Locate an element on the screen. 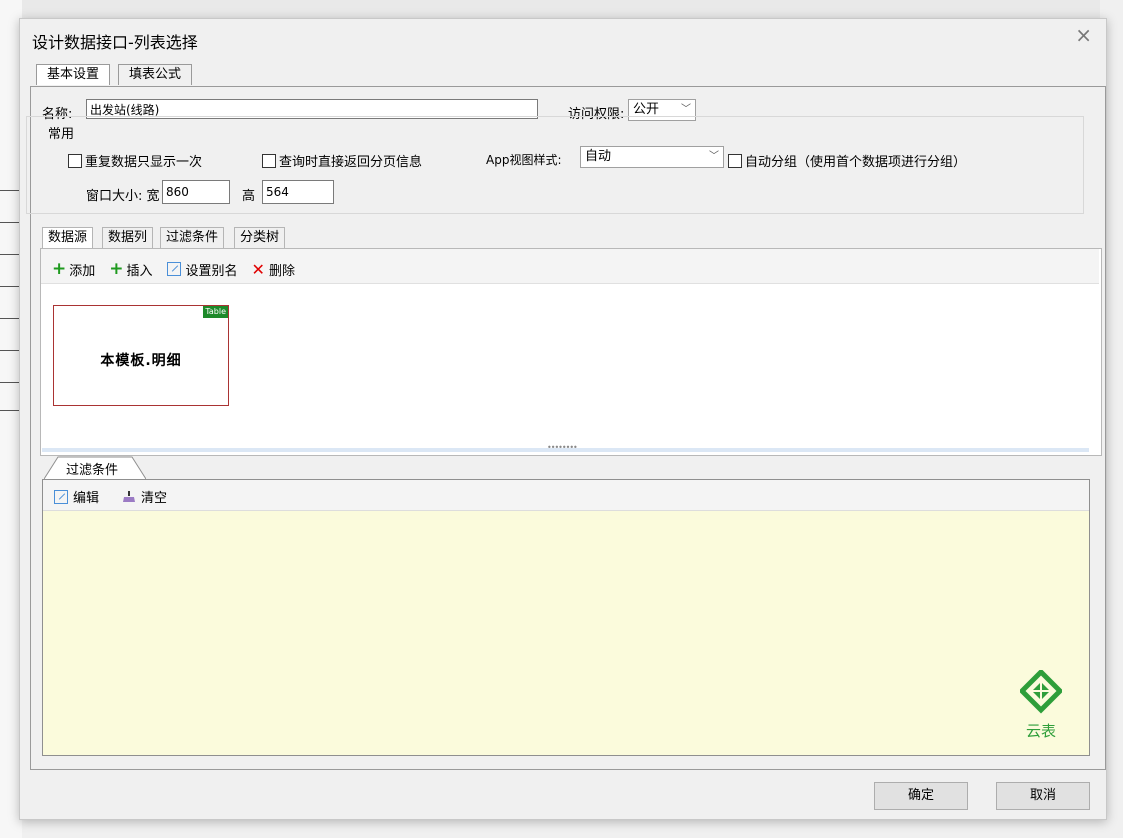 The height and width of the screenshot is (838, 1123). edit-button: 编辑 is located at coordinates (76, 496).